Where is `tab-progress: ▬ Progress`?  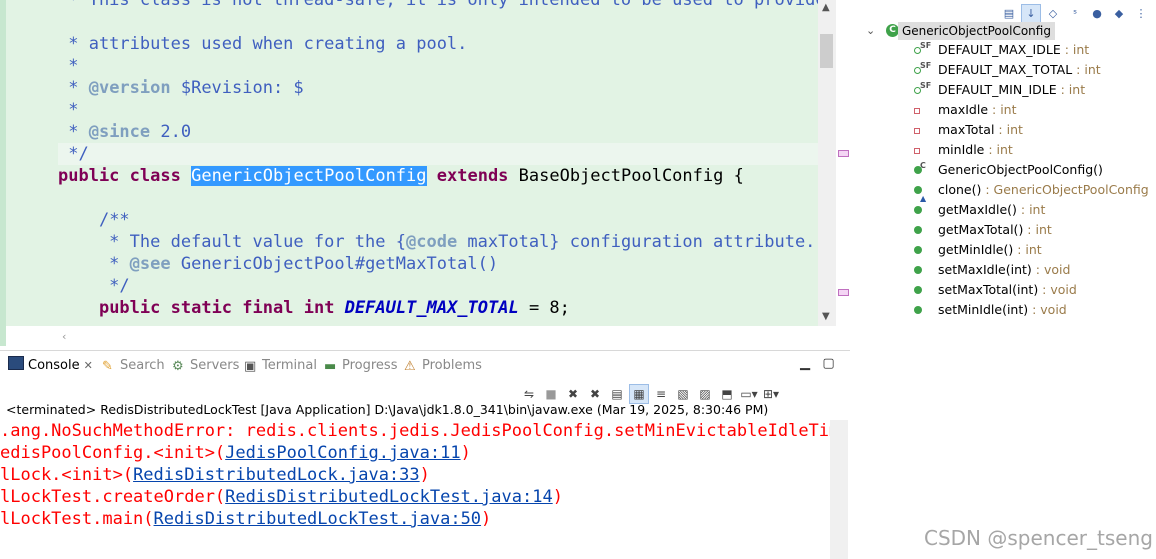
tab-progress: ▬ Progress is located at coordinates (360, 366).